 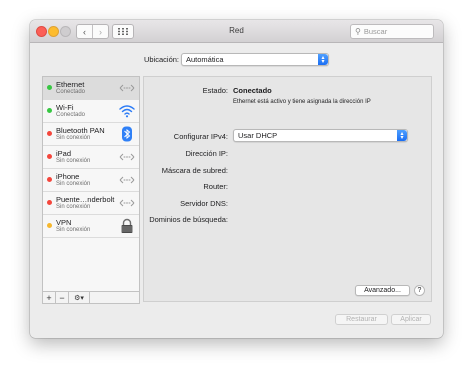 What do you see at coordinates (91, 111) in the screenshot?
I see `service-item: Wi-Fi Conectado` at bounding box center [91, 111].